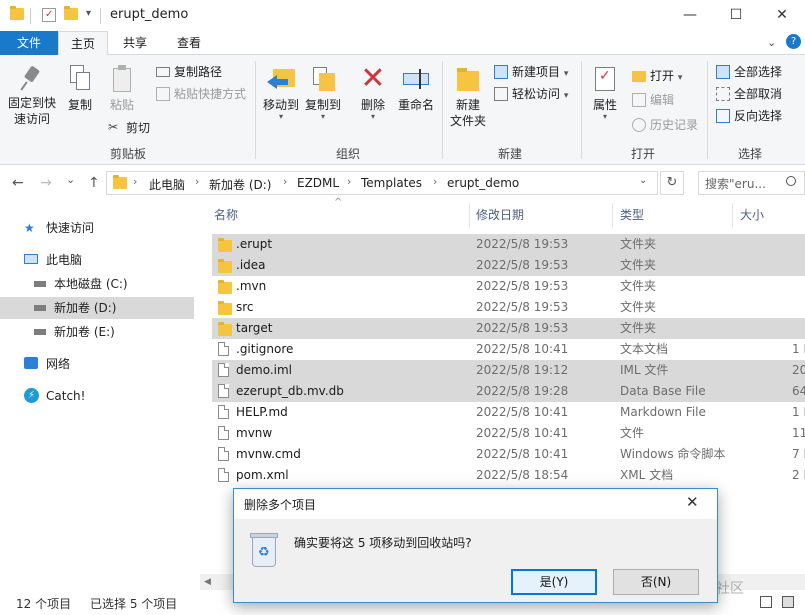  Describe the element at coordinates (97, 332) in the screenshot. I see `sidebar-item-drive-e: 新加卷 (E:)` at that location.